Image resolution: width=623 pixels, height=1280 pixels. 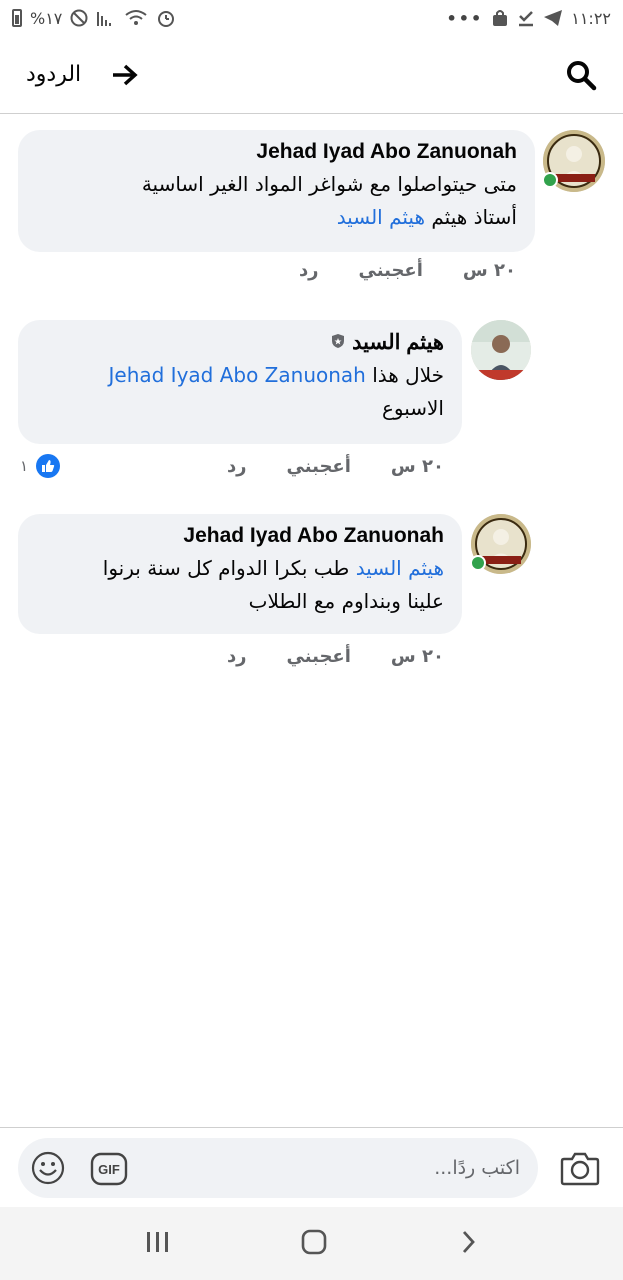 What do you see at coordinates (125, 75) in the screenshot?
I see `arrow-right-icon` at bounding box center [125, 75].